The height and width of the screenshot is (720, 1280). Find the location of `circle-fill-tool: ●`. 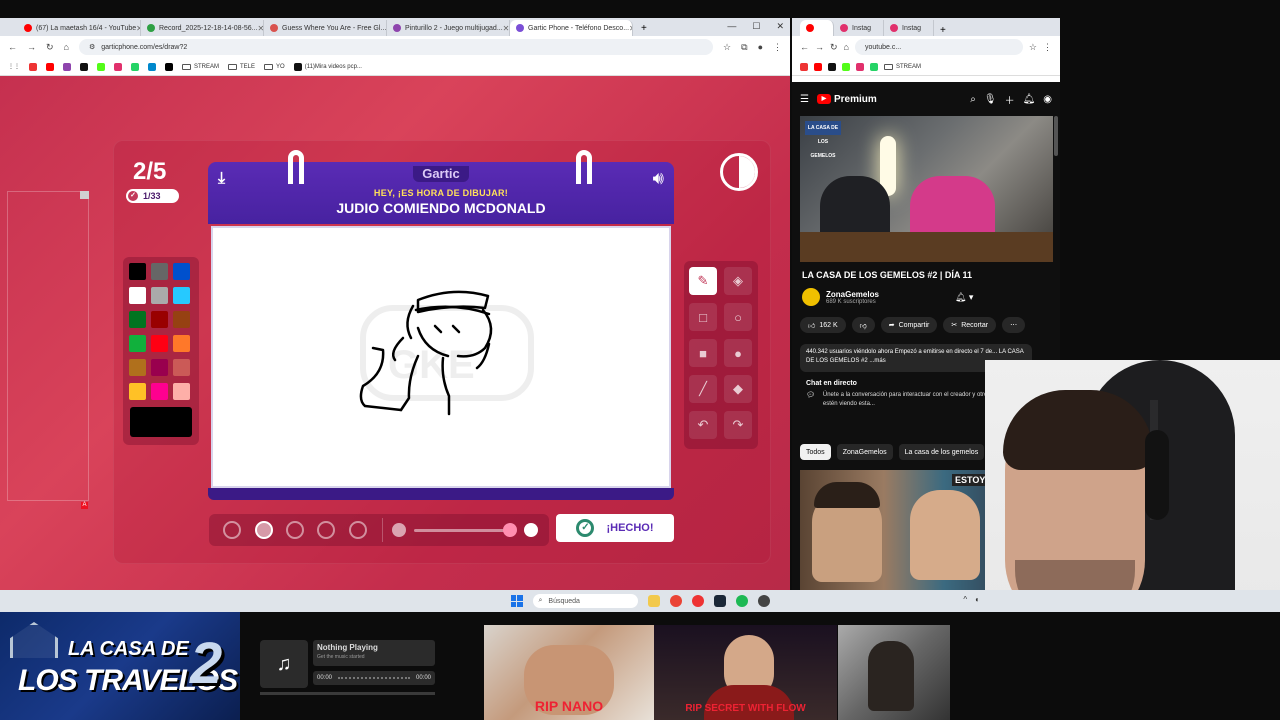

circle-fill-tool: ● is located at coordinates (738, 353).